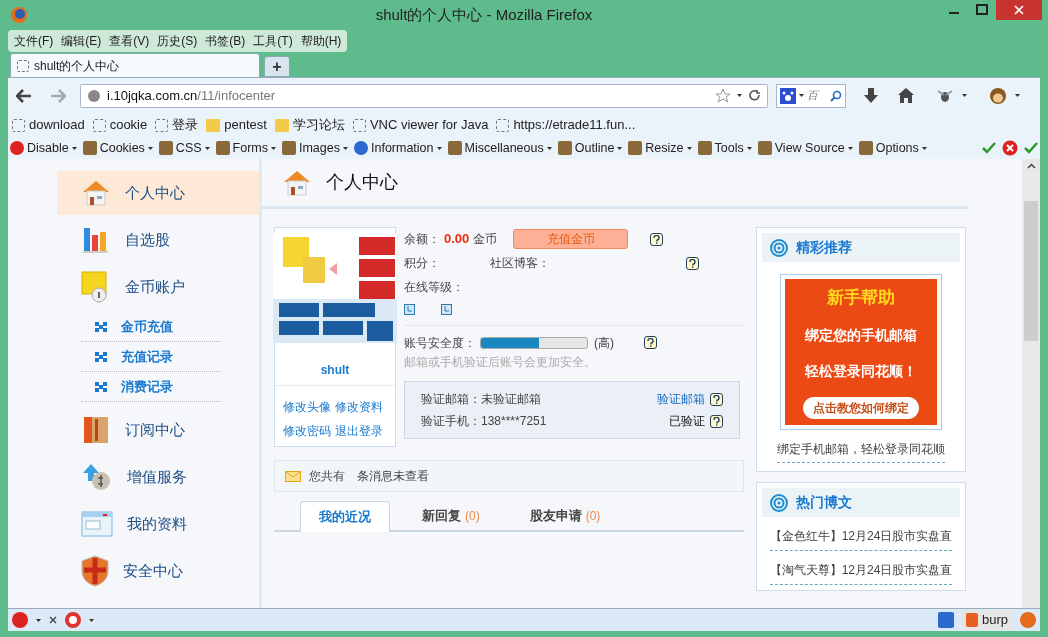 Image resolution: width=1048 pixels, height=637 pixels. What do you see at coordinates (43, 148) in the screenshot?
I see `toolbar-menu-button: Disable` at bounding box center [43, 148].